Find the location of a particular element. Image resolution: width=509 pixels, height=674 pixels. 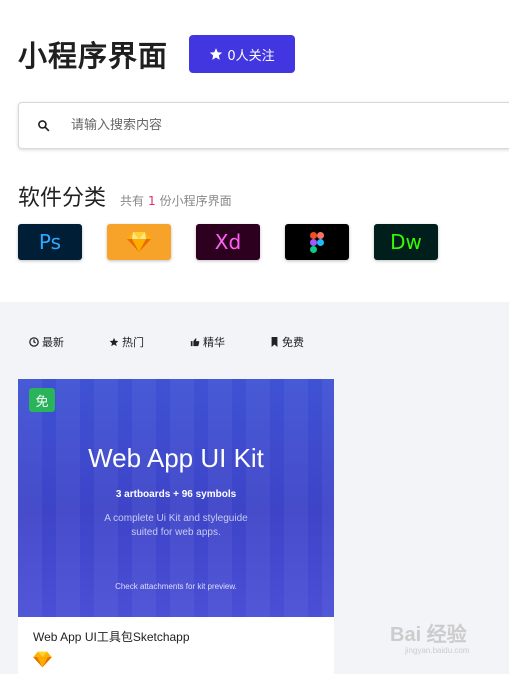

photoshop-icon: Ps is located at coordinates (50, 242).